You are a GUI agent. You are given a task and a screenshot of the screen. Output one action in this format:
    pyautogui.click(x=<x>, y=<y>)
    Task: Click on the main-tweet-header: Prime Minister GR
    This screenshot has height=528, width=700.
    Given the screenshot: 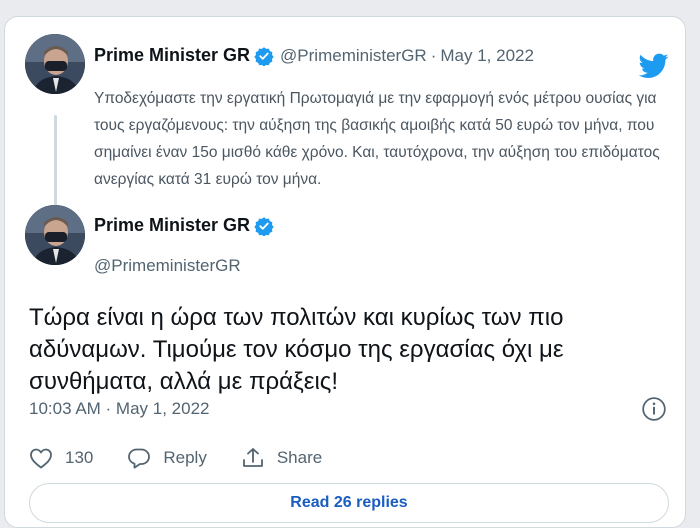 What is the action you would take?
    pyautogui.click(x=184, y=226)
    